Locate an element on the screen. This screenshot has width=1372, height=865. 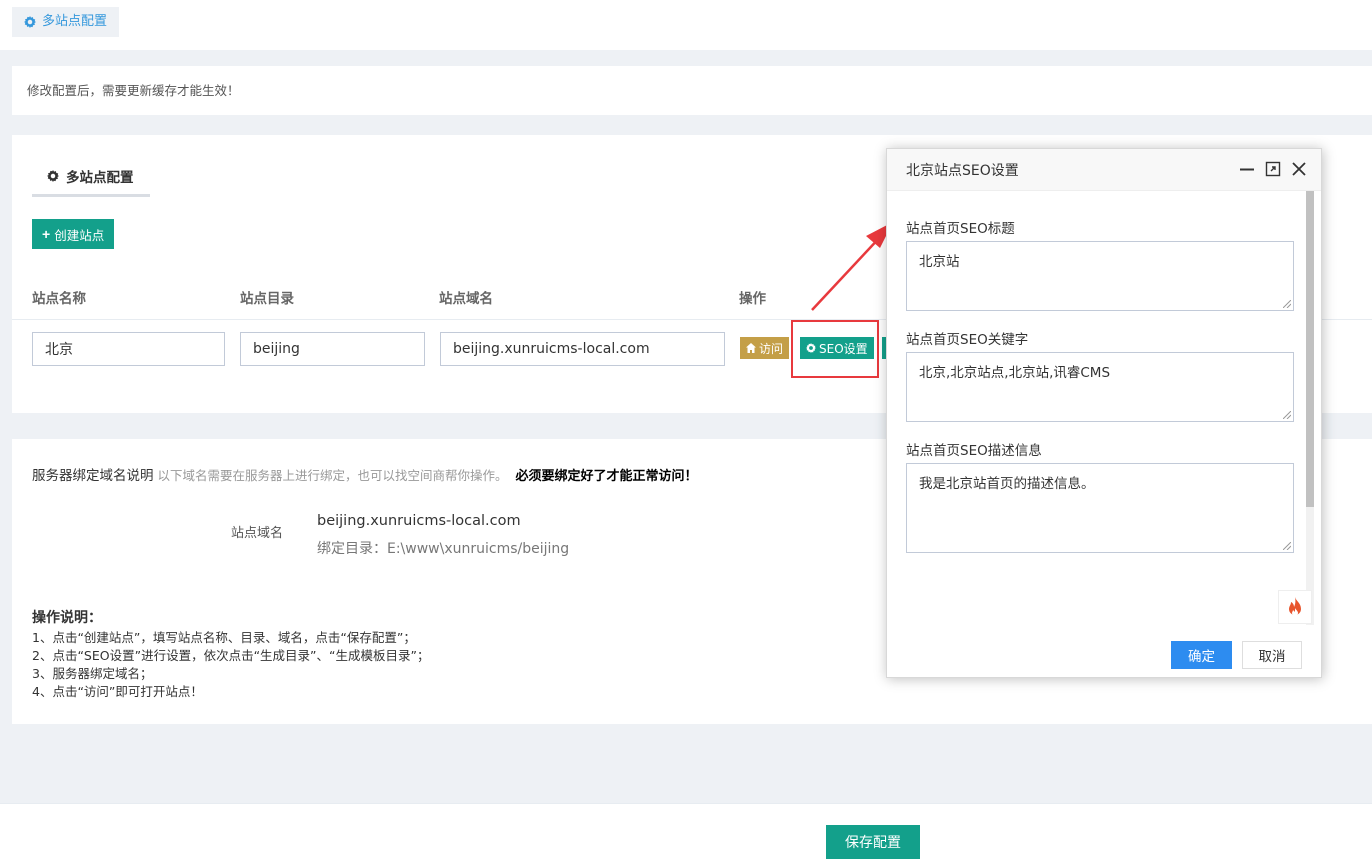
annotation-highlight-box is located at coordinates (835, 349).